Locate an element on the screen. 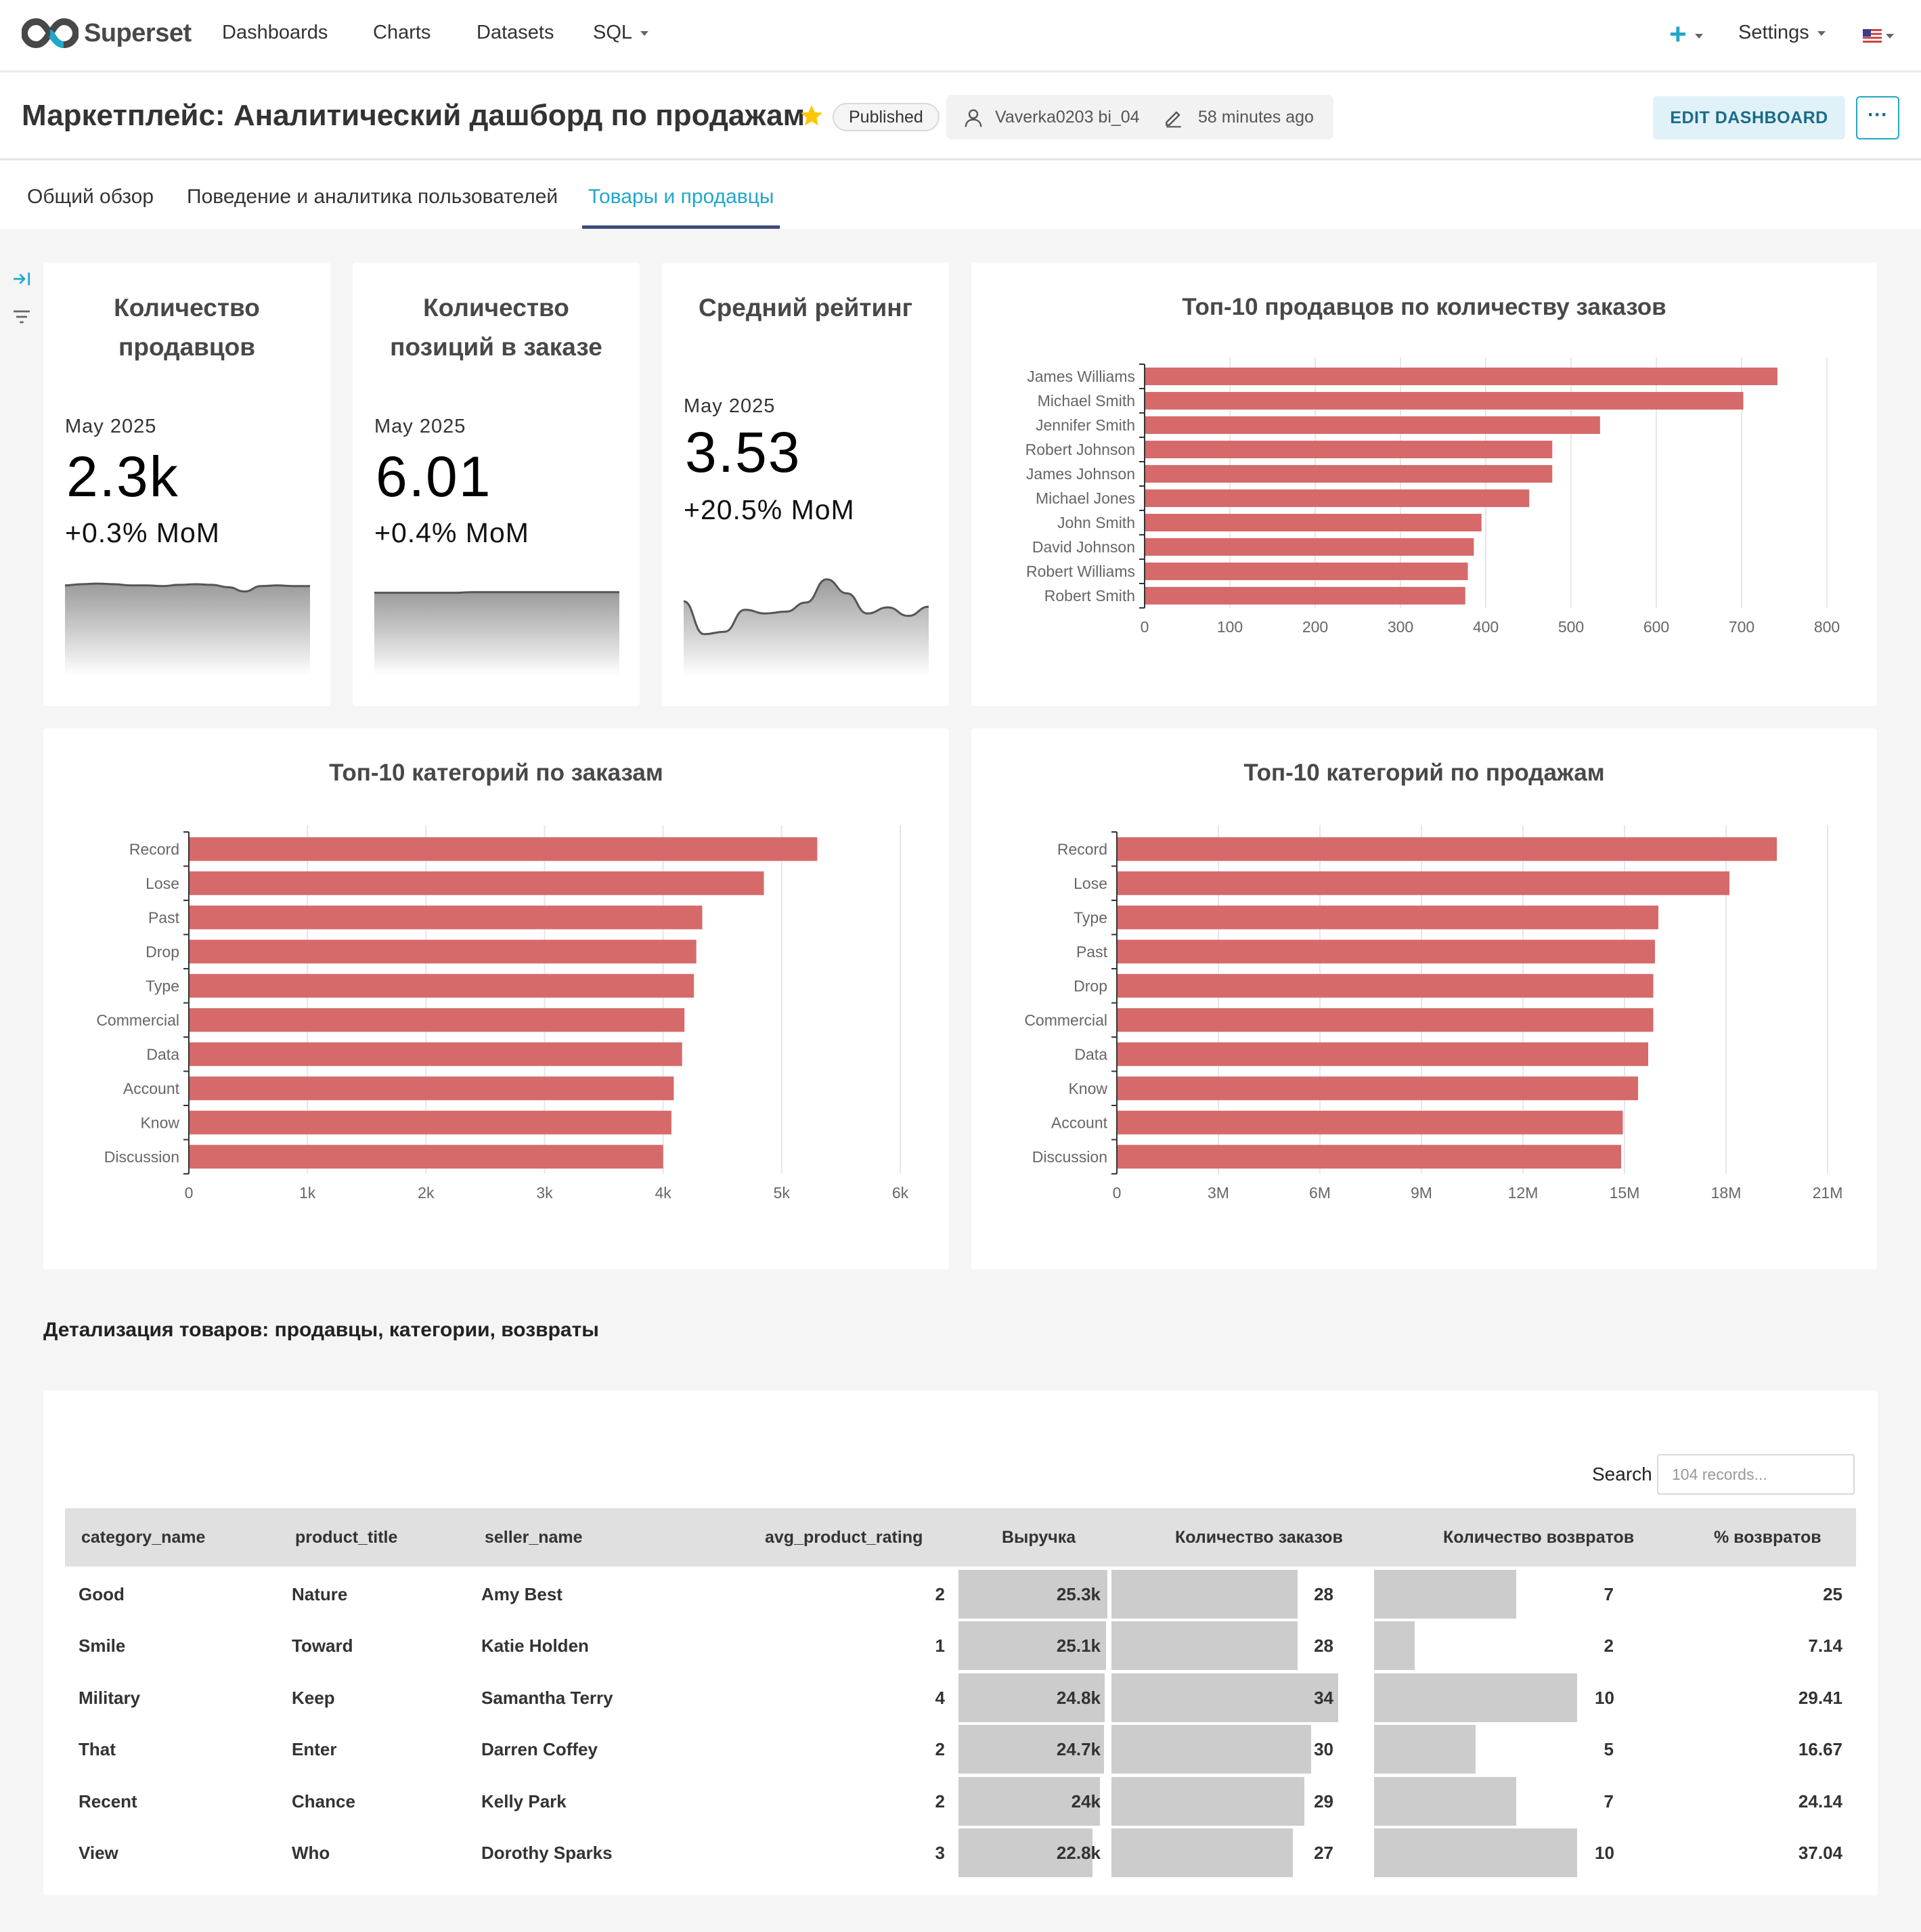  nav-datasets-label: Datasets is located at coordinates (516, 32).